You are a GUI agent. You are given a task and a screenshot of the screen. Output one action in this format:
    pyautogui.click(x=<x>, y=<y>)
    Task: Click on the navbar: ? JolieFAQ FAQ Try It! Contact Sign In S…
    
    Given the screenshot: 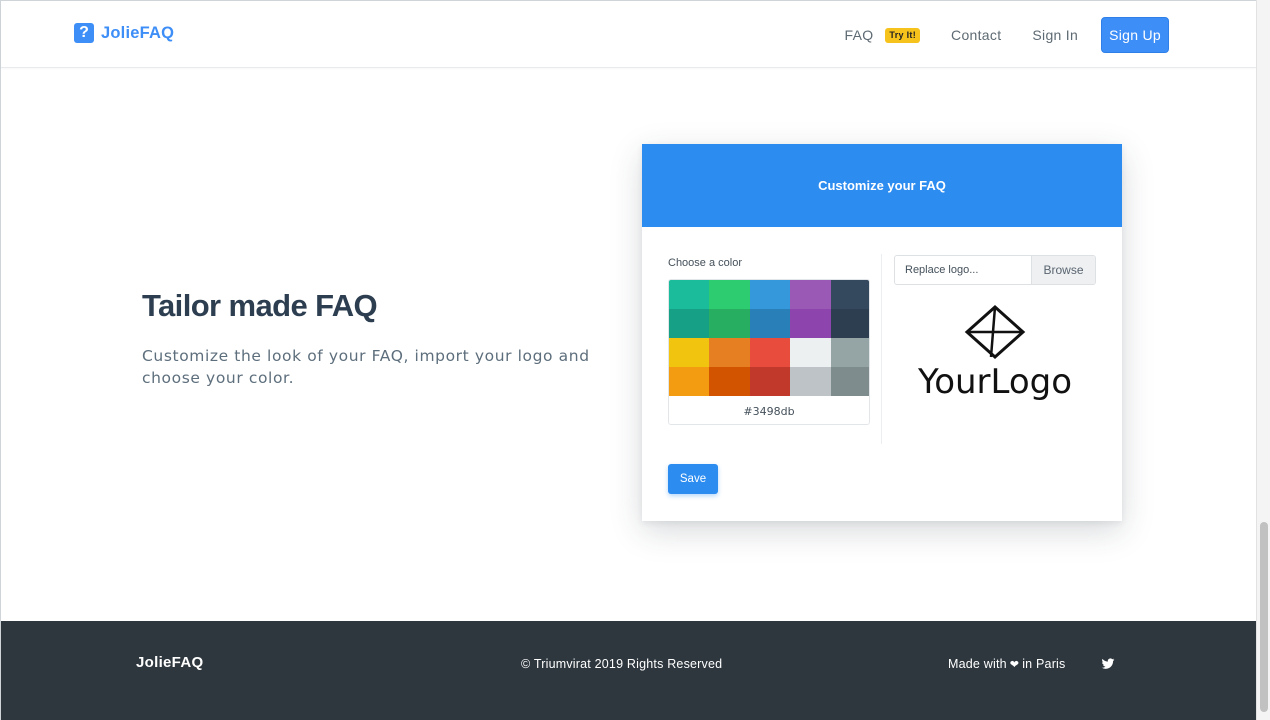 What is the action you would take?
    pyautogui.click(x=628, y=34)
    